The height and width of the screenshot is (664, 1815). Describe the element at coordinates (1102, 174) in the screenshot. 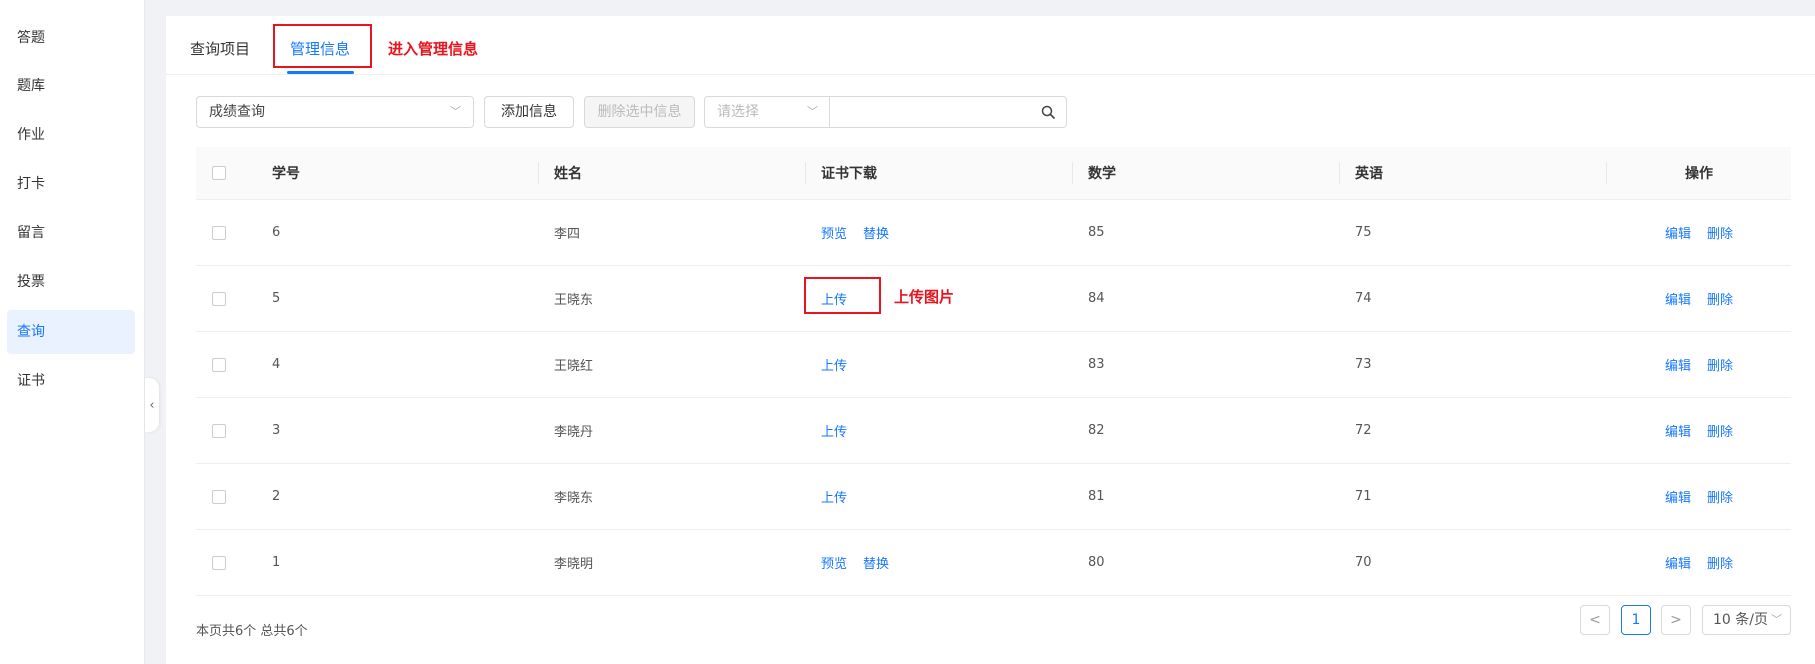

I see `header-math: 数学` at that location.